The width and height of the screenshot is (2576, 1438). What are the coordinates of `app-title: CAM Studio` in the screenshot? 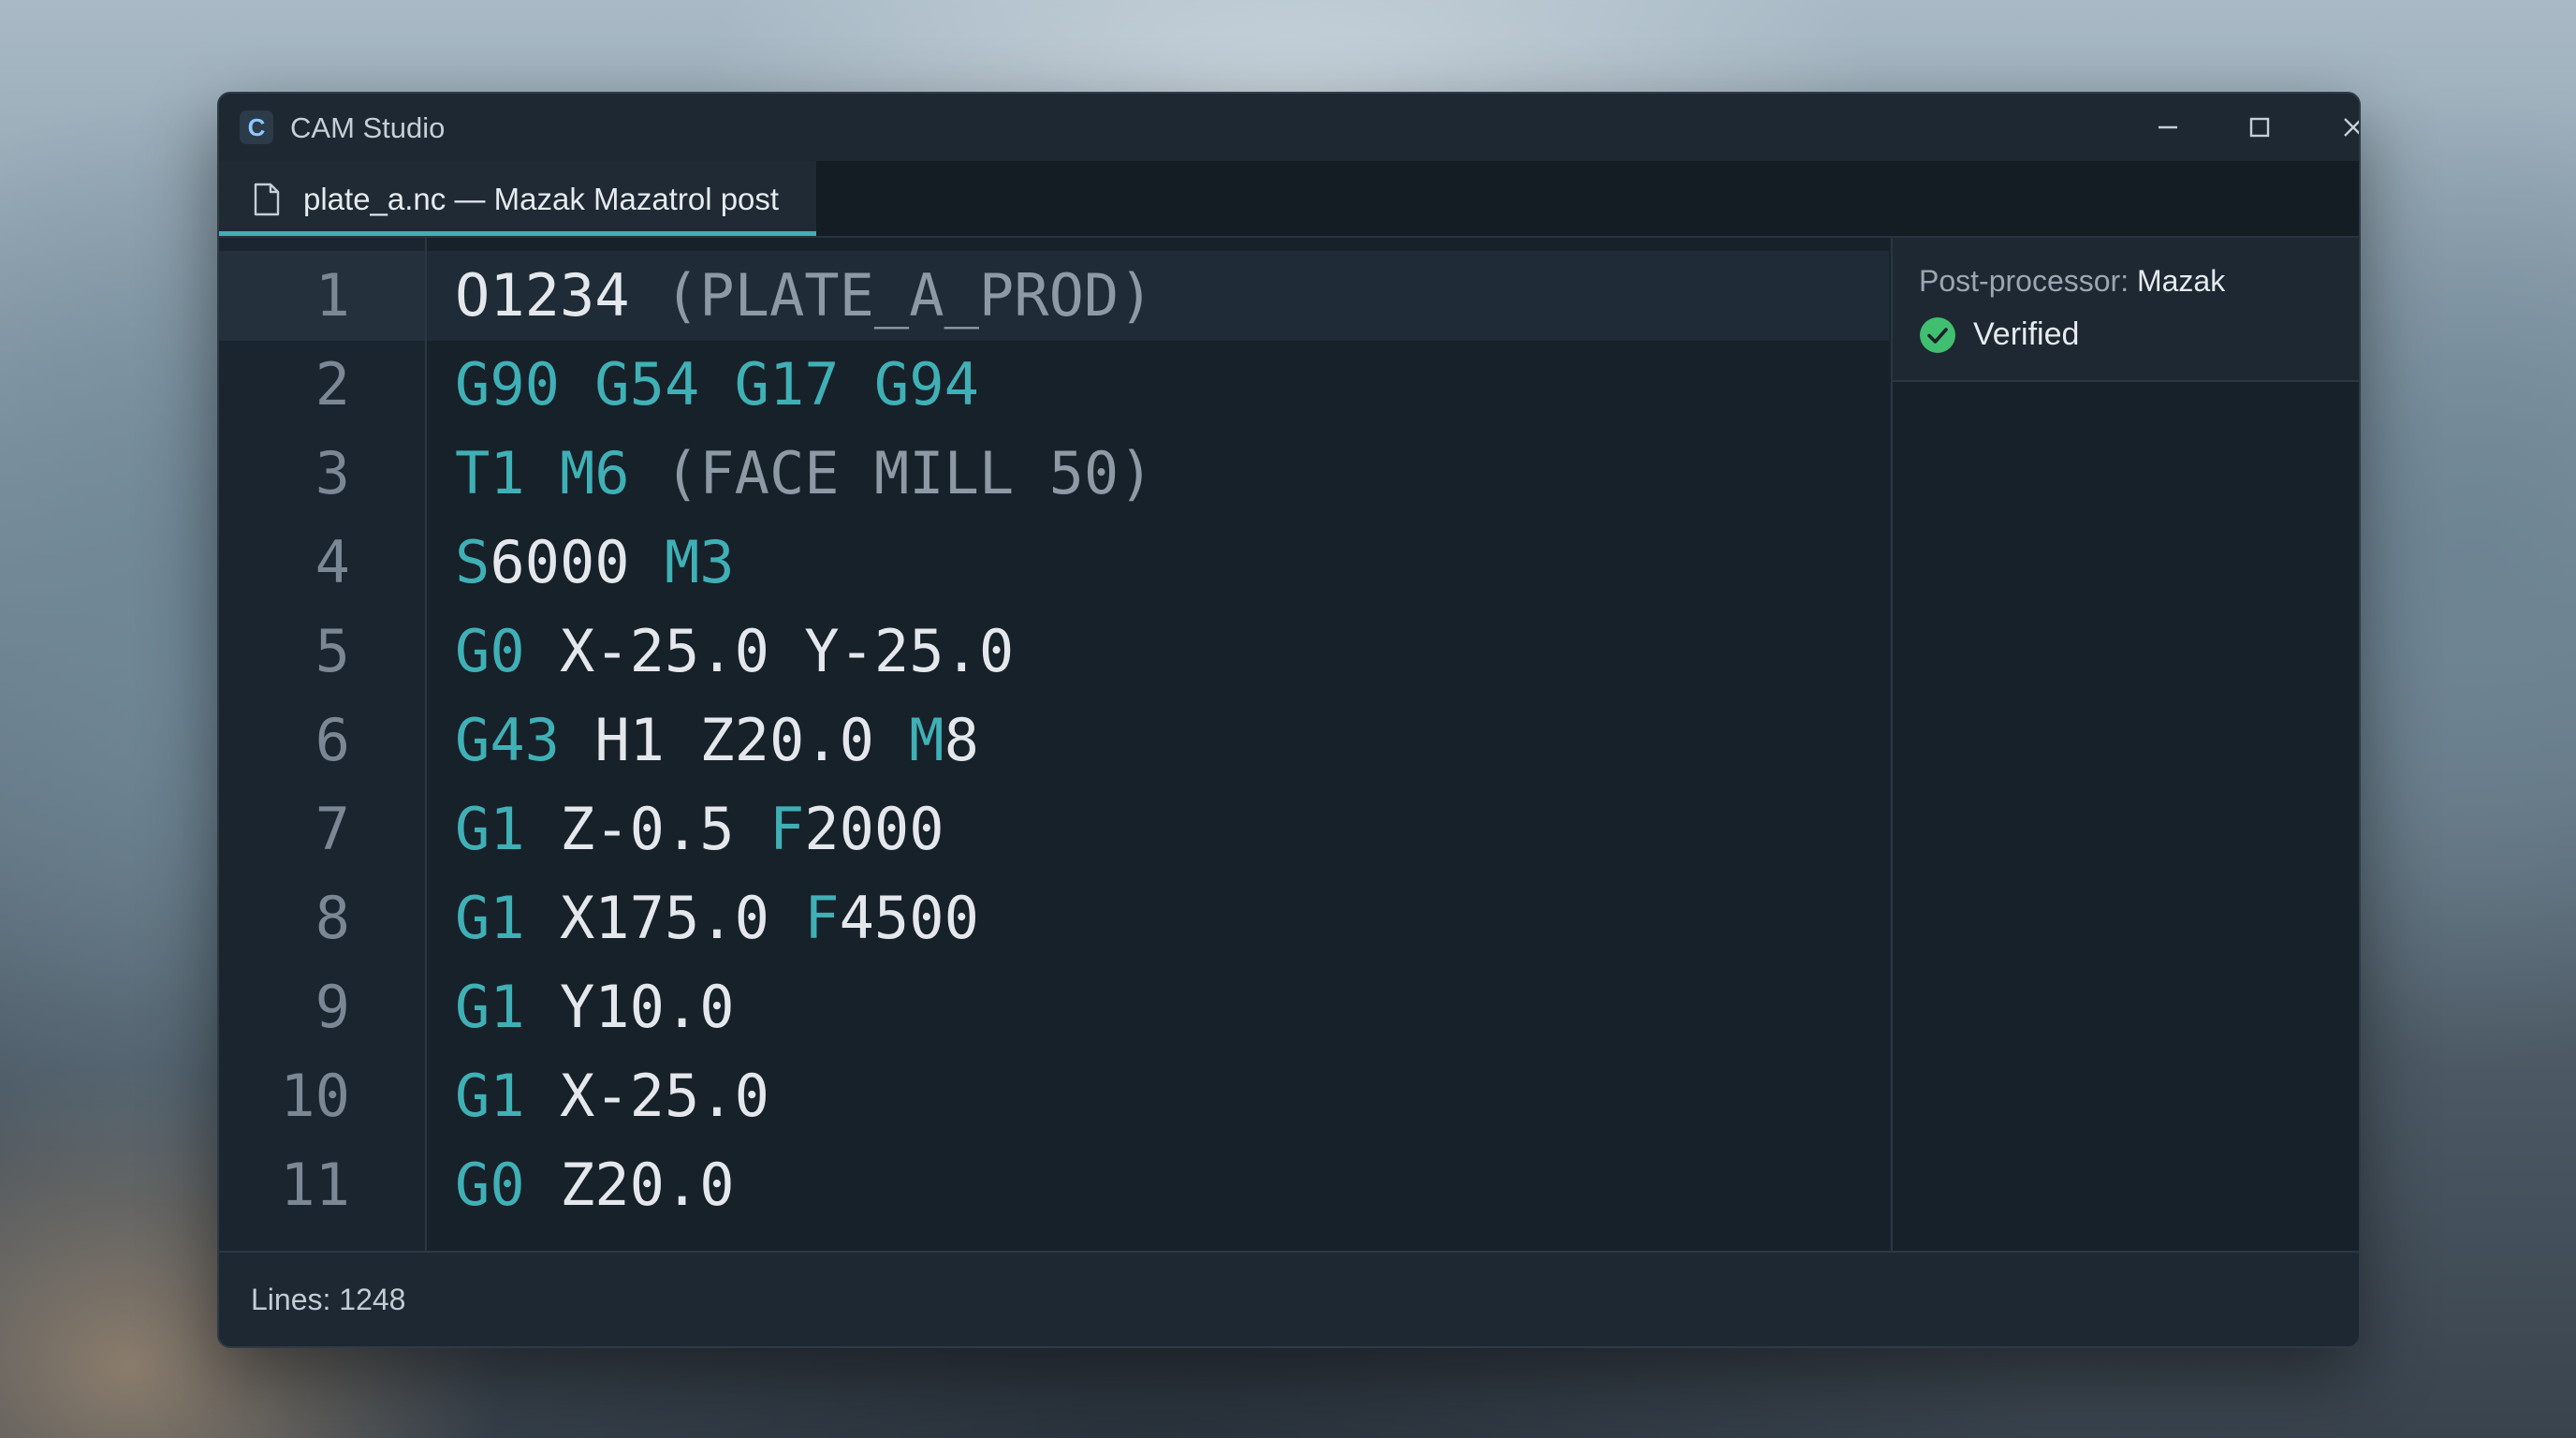 It's located at (368, 127).